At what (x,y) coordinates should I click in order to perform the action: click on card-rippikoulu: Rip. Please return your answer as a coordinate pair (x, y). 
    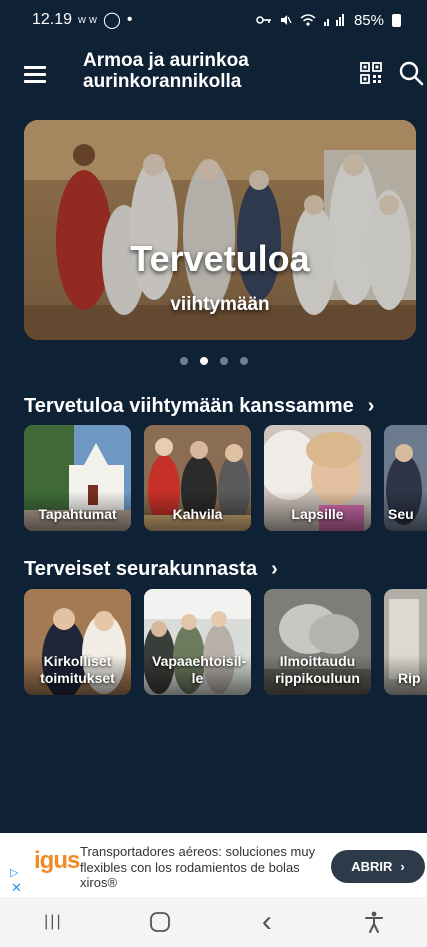
    Looking at the image, I should click on (405, 642).